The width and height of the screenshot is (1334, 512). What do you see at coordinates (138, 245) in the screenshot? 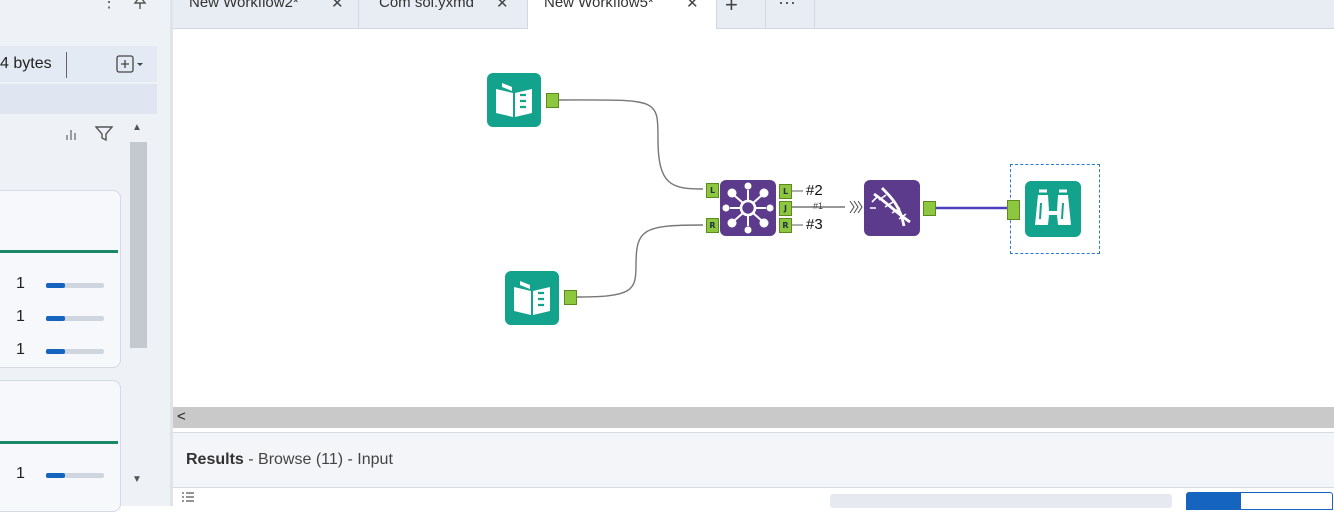
I see `scrollbar-thumb` at bounding box center [138, 245].